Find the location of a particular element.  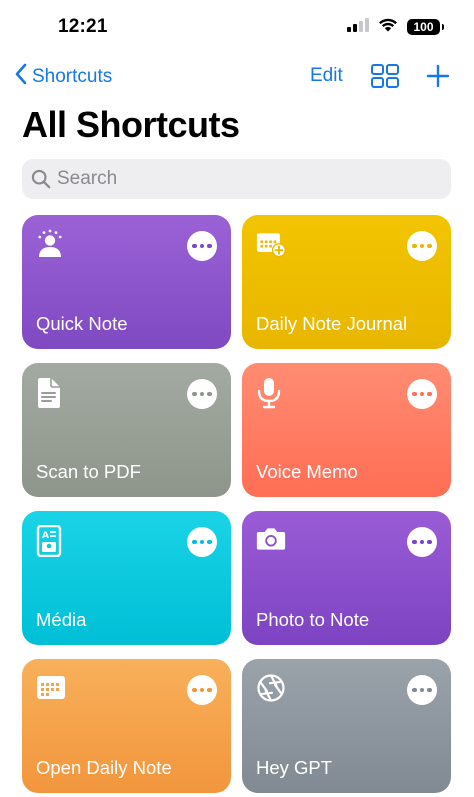

shortcut-label: Voice Memo is located at coordinates (307, 471).